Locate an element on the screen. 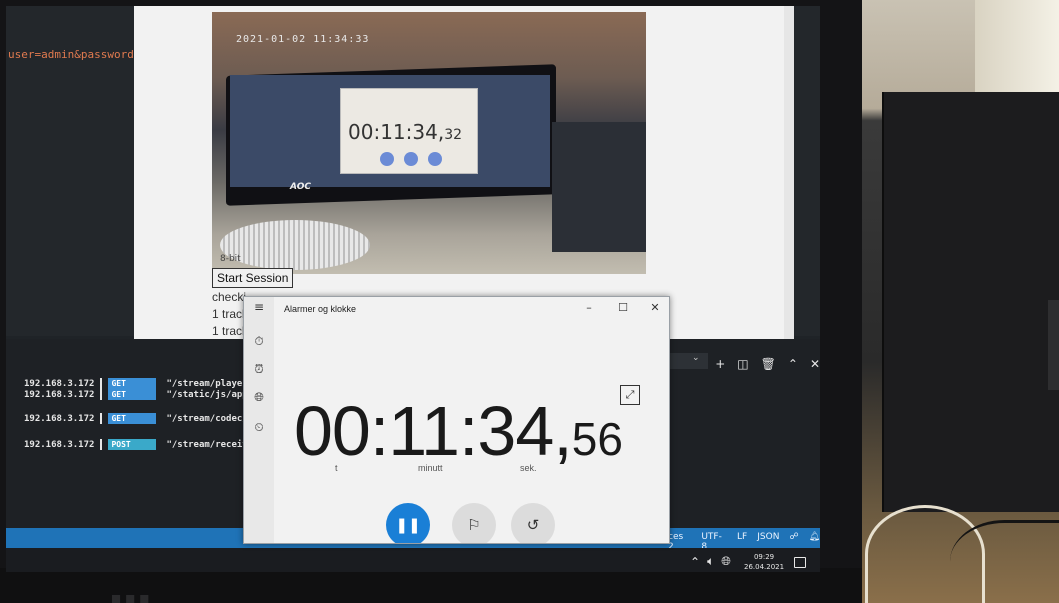 Image resolution: width=1059 pixels, height=603 pixels. camera-clock-main: 00:11:34, is located at coordinates (396, 132).